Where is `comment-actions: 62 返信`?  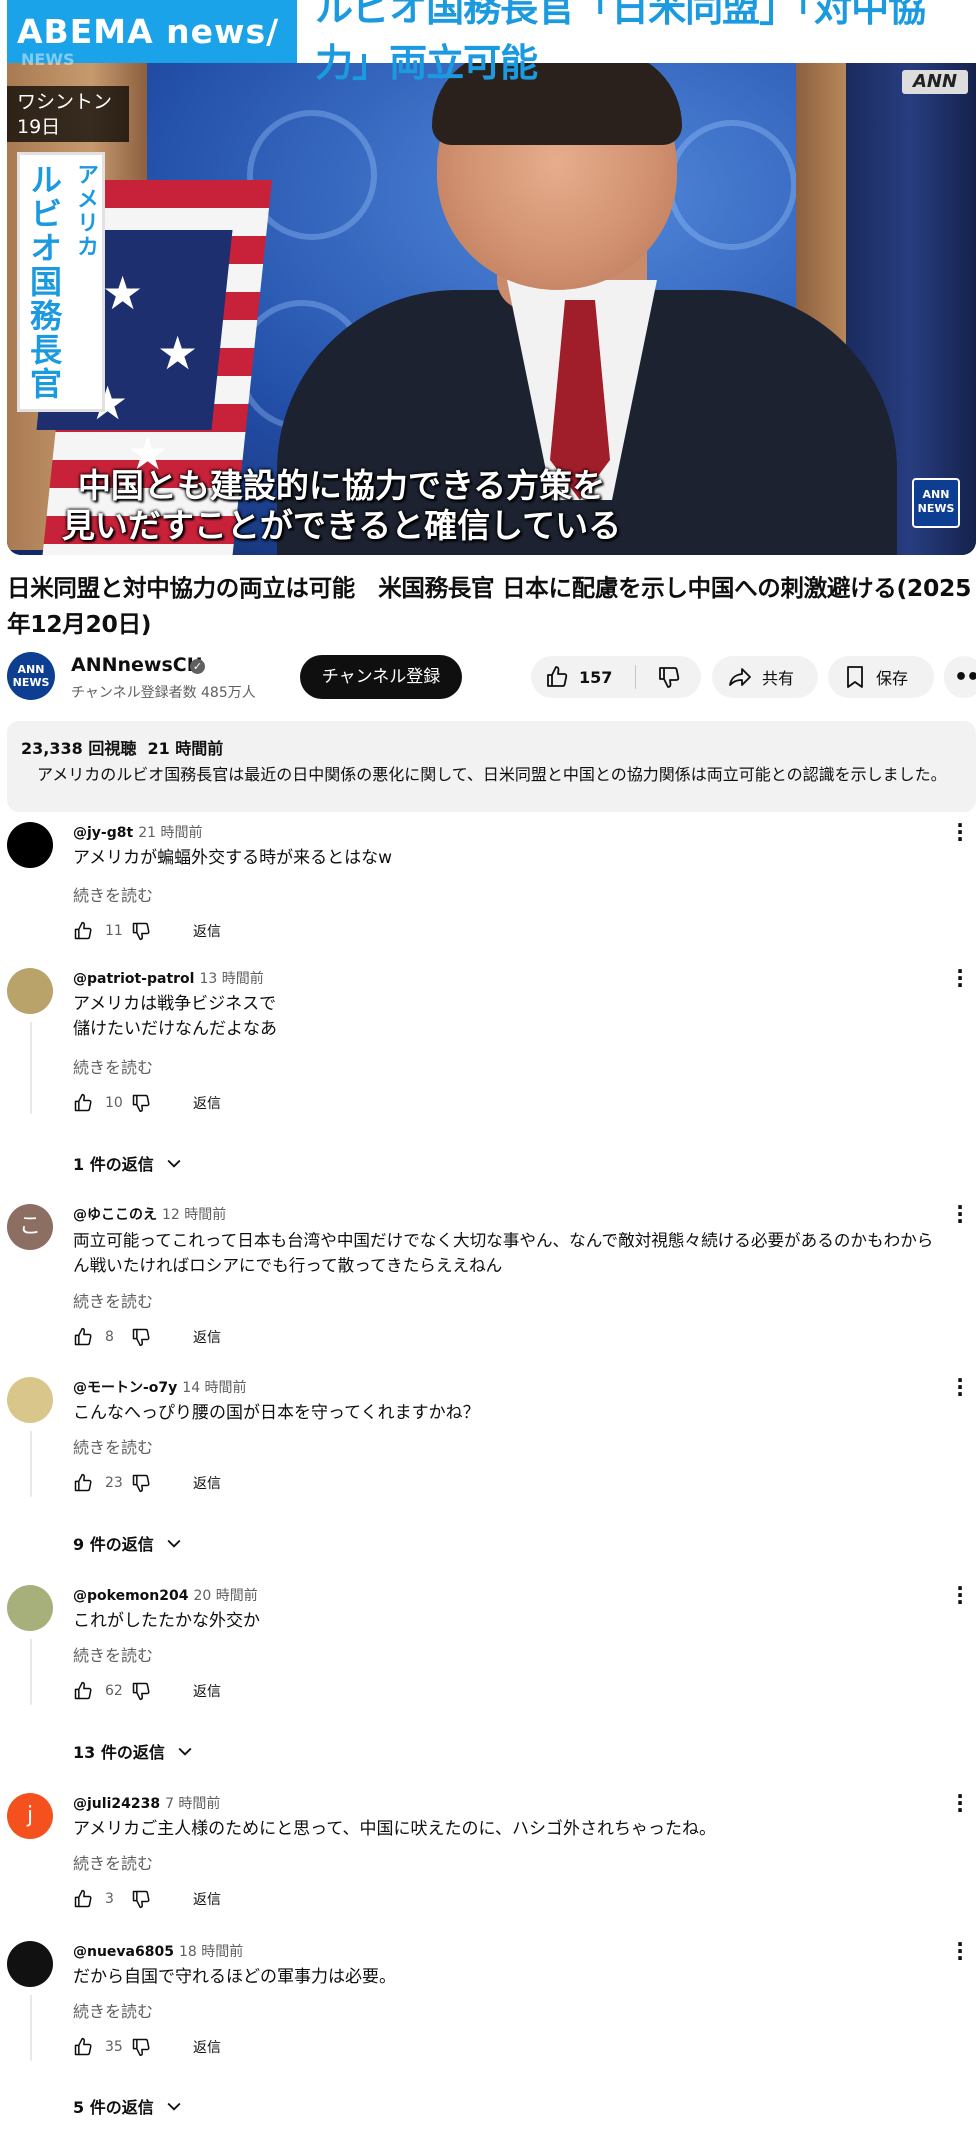
comment-actions: 62 返信 is located at coordinates (147, 1691).